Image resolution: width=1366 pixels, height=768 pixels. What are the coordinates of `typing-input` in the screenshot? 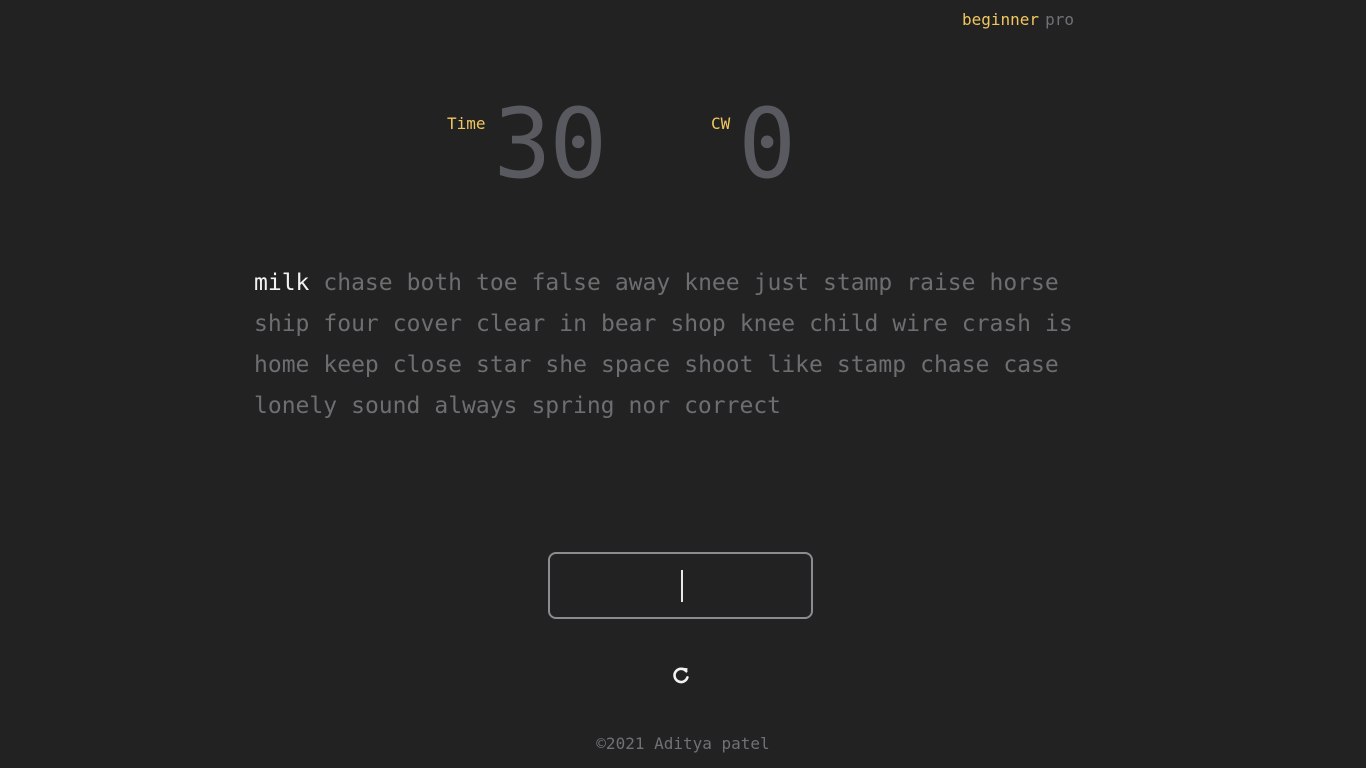 It's located at (680, 585).